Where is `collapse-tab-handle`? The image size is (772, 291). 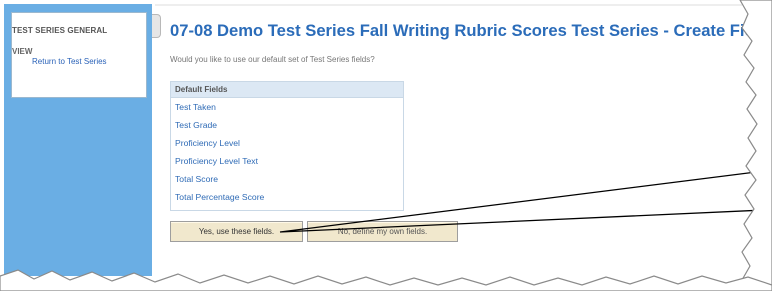 collapse-tab-handle is located at coordinates (156, 26).